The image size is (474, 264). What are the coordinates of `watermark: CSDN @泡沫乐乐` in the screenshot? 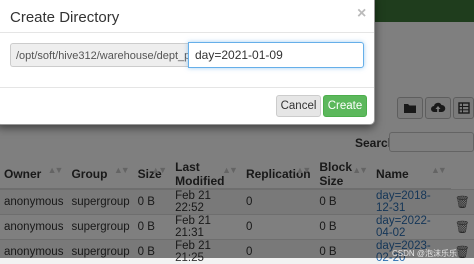 It's located at (424, 253).